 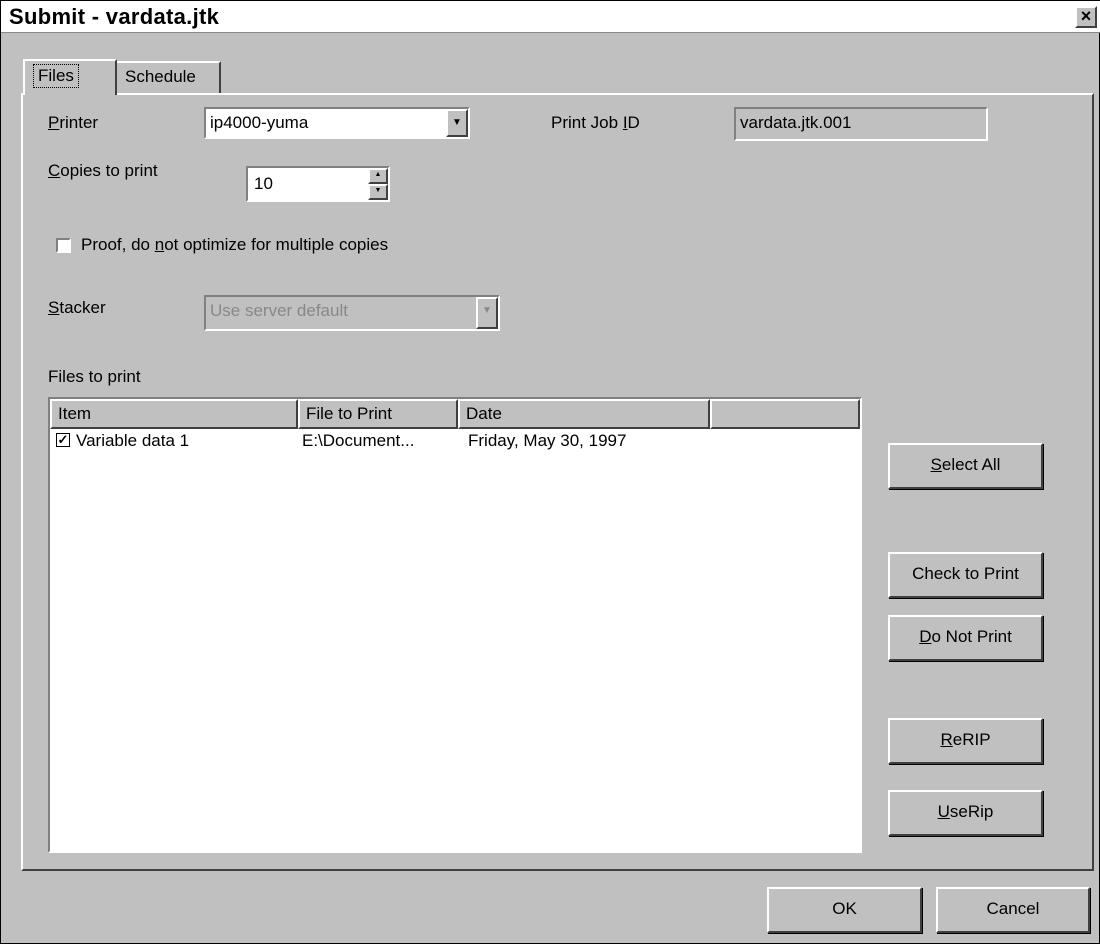 What do you see at coordinates (263, 183) in the screenshot?
I see `copies-value: 10` at bounding box center [263, 183].